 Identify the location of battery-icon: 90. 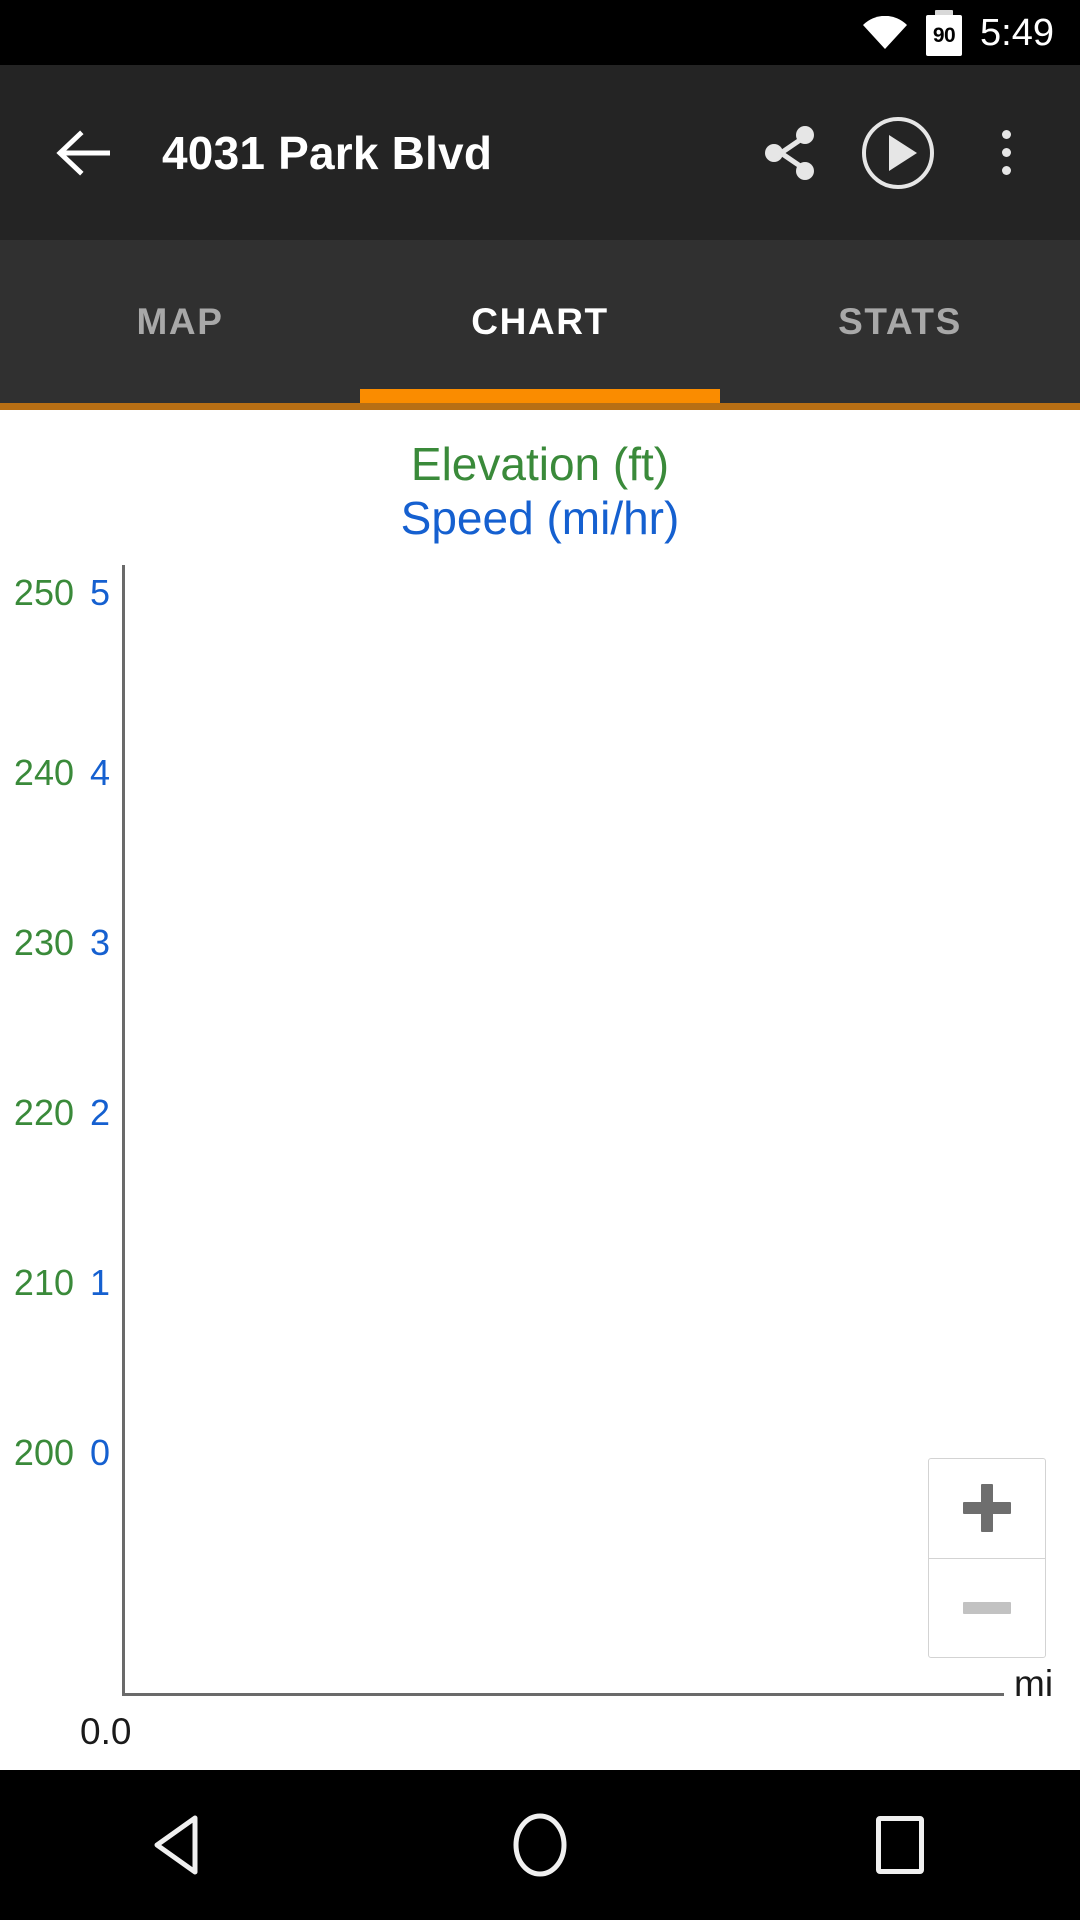
(944, 32).